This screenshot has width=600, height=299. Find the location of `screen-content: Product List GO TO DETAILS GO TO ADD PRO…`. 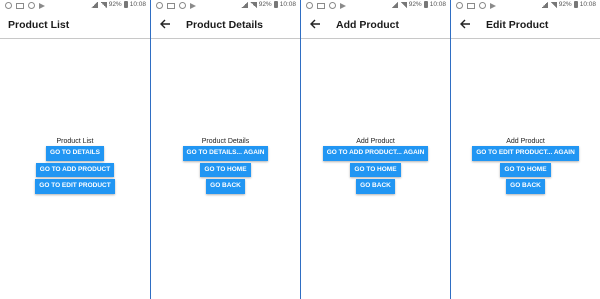

screen-content: Product List GO TO DETAILS GO TO ADD PRO… is located at coordinates (75, 167).